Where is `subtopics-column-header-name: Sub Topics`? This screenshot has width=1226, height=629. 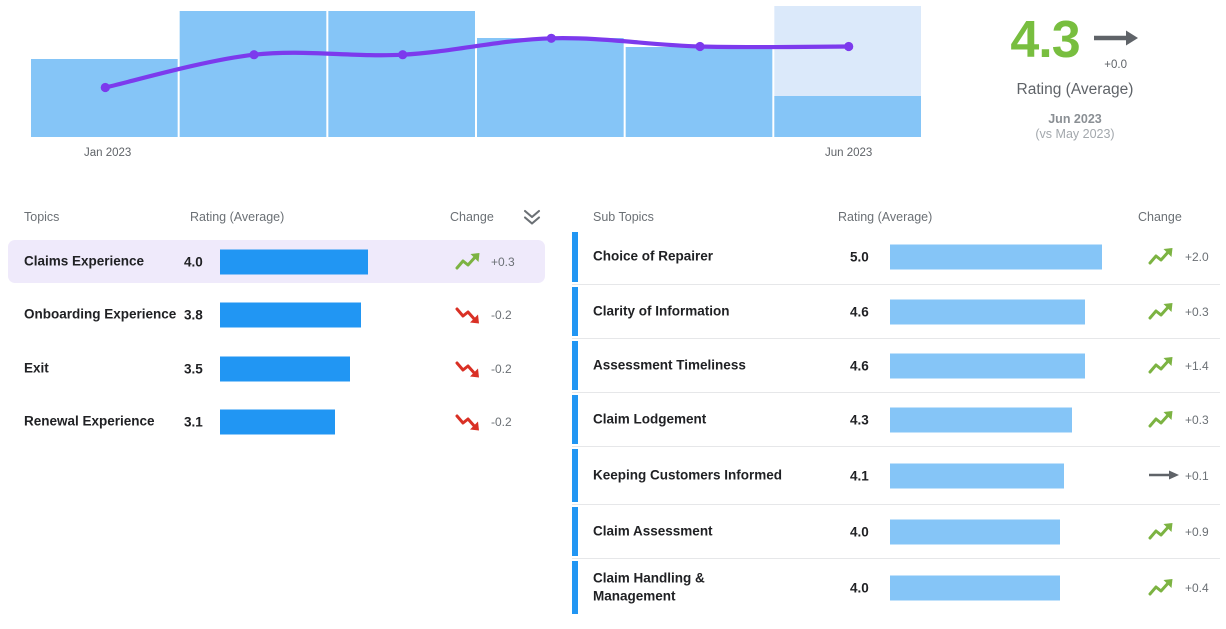 subtopics-column-header-name: Sub Topics is located at coordinates (623, 217).